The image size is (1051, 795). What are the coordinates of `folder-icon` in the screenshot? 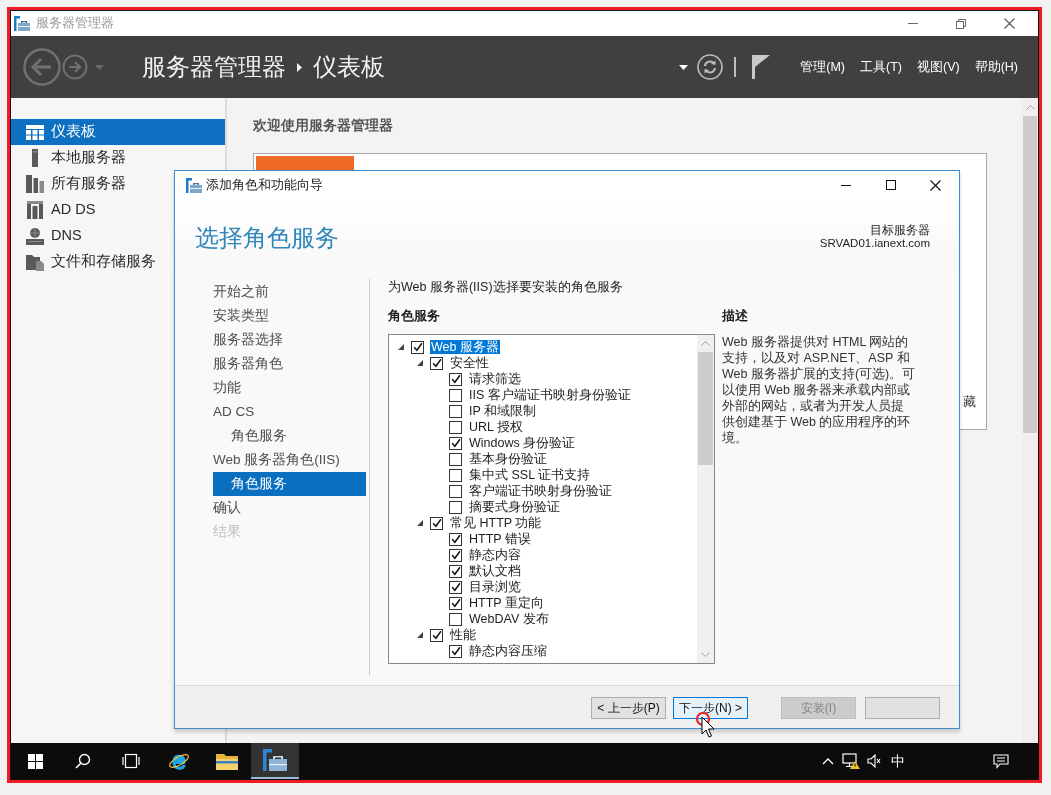 It's located at (227, 761).